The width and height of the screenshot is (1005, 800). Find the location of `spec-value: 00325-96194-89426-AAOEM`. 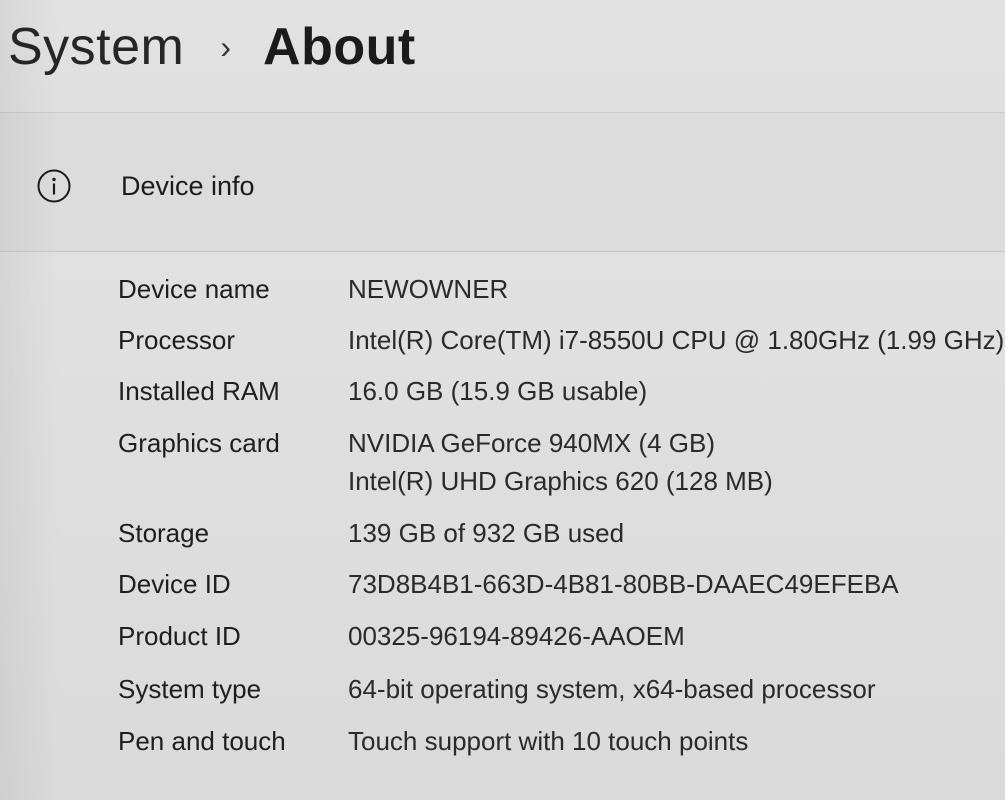

spec-value: 00325-96194-89426-AAOEM is located at coordinates (516, 636).